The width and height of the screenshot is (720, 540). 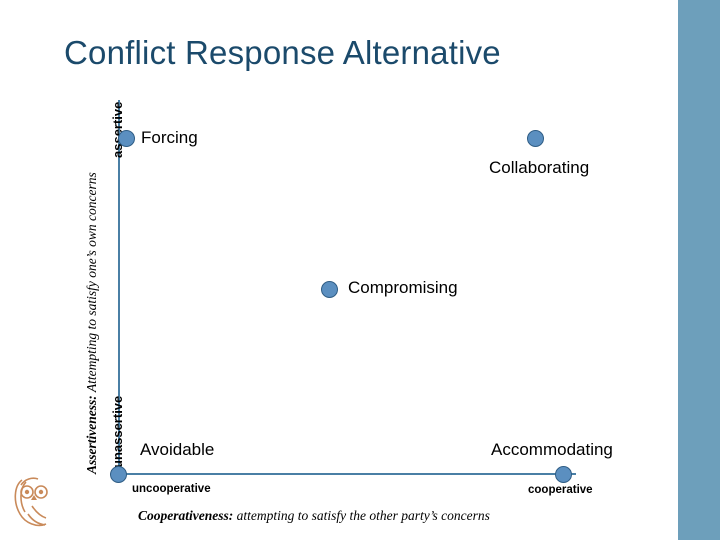 What do you see at coordinates (169, 137) in the screenshot?
I see `label-forcing: Forcing` at bounding box center [169, 137].